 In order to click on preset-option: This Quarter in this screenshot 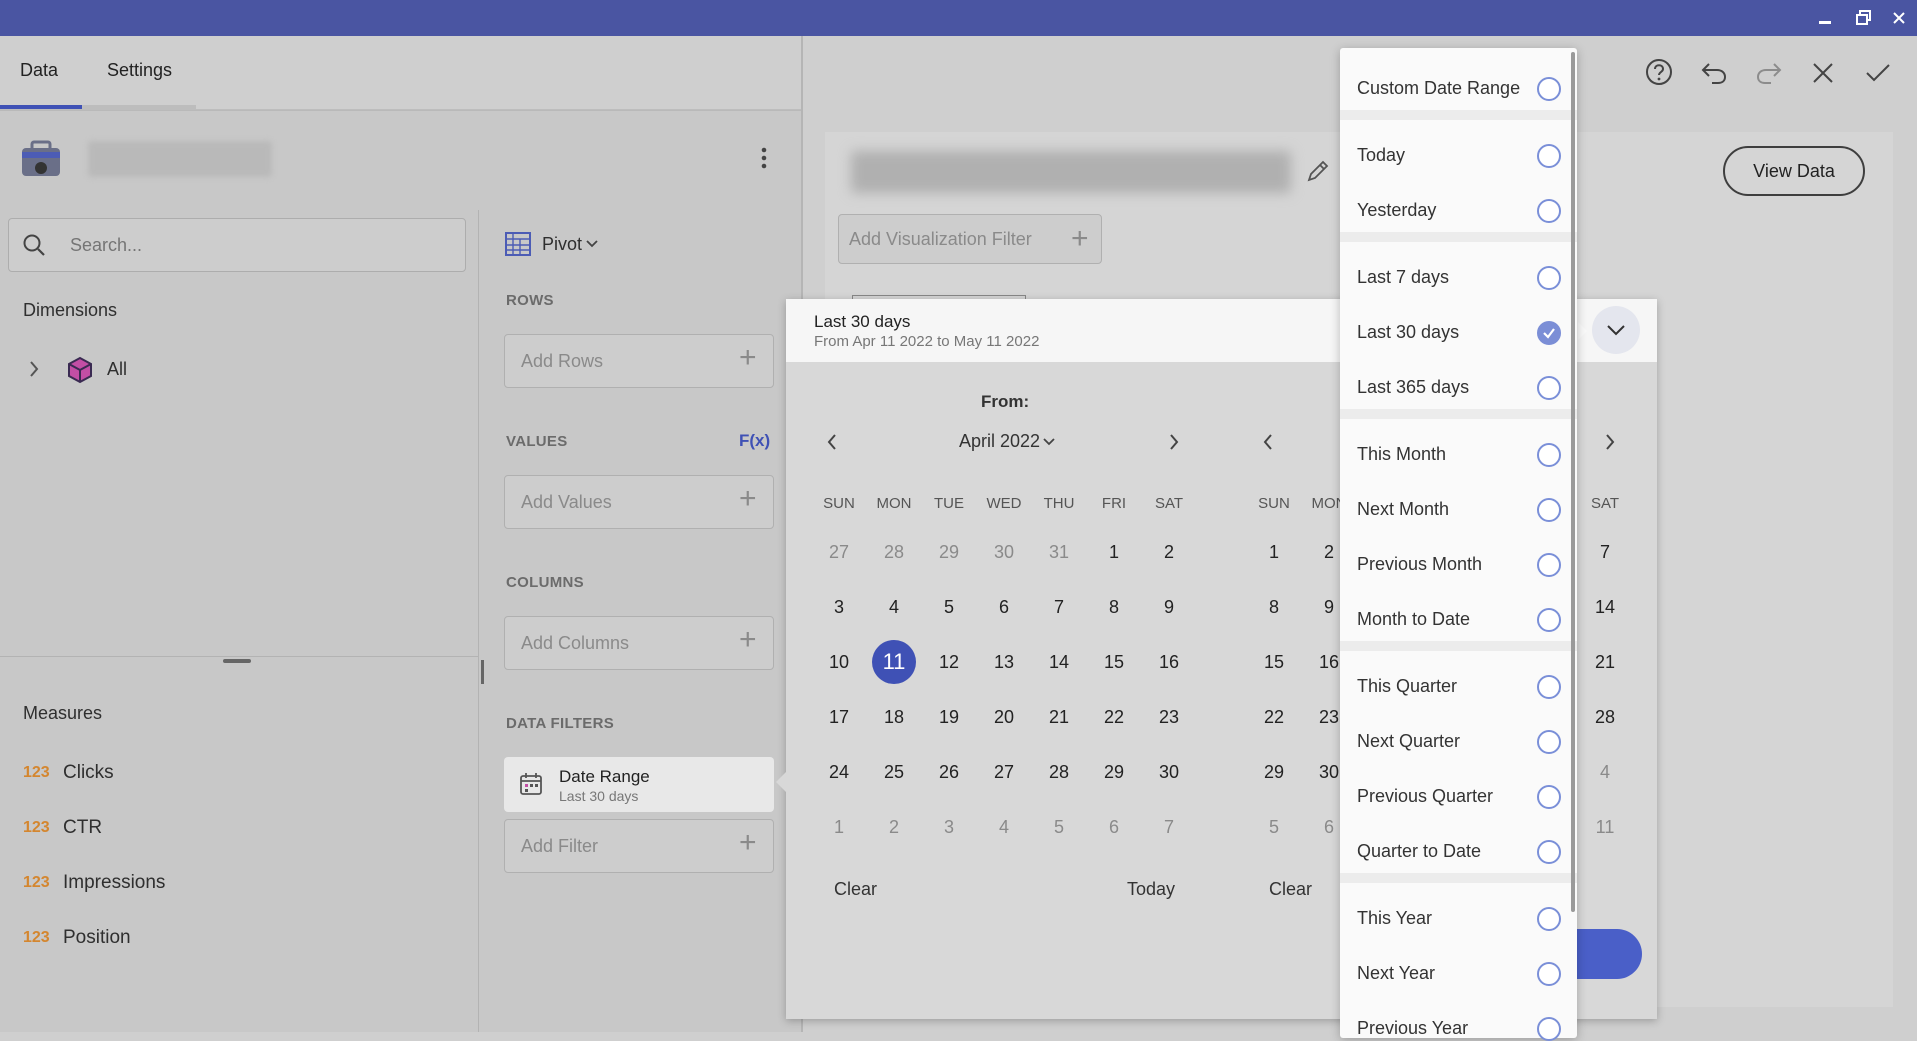, I will do `click(1407, 686)`.